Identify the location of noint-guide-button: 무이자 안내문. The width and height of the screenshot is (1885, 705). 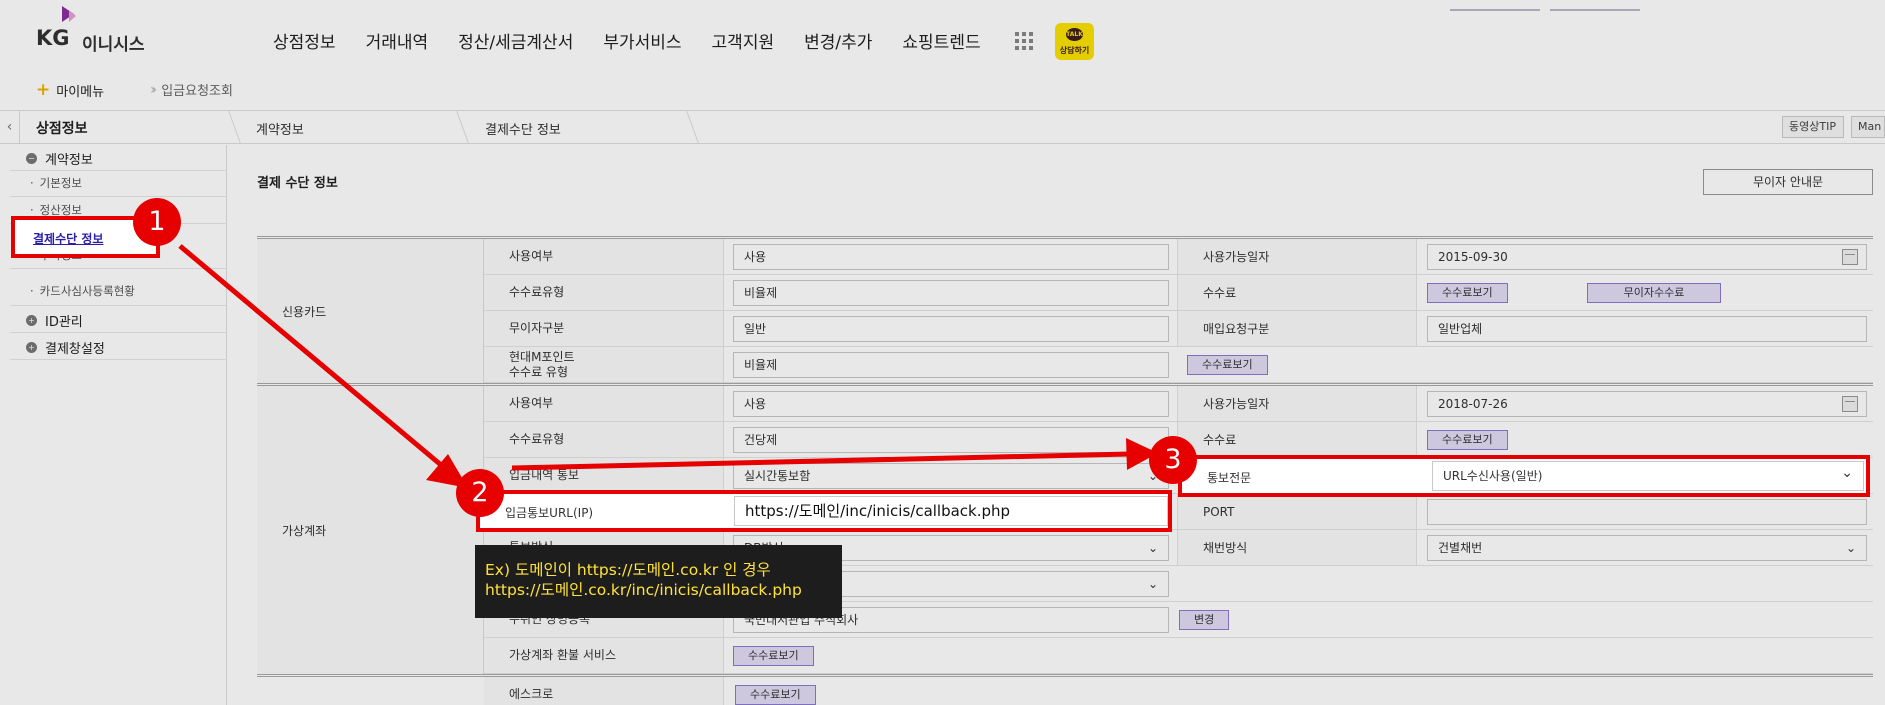
(1788, 182).